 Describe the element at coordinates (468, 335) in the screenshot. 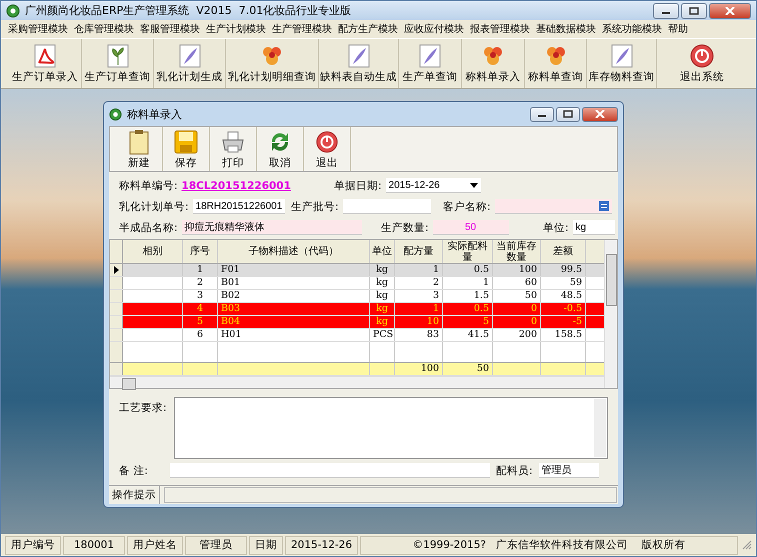

I see `table-cell: 41.5` at that location.